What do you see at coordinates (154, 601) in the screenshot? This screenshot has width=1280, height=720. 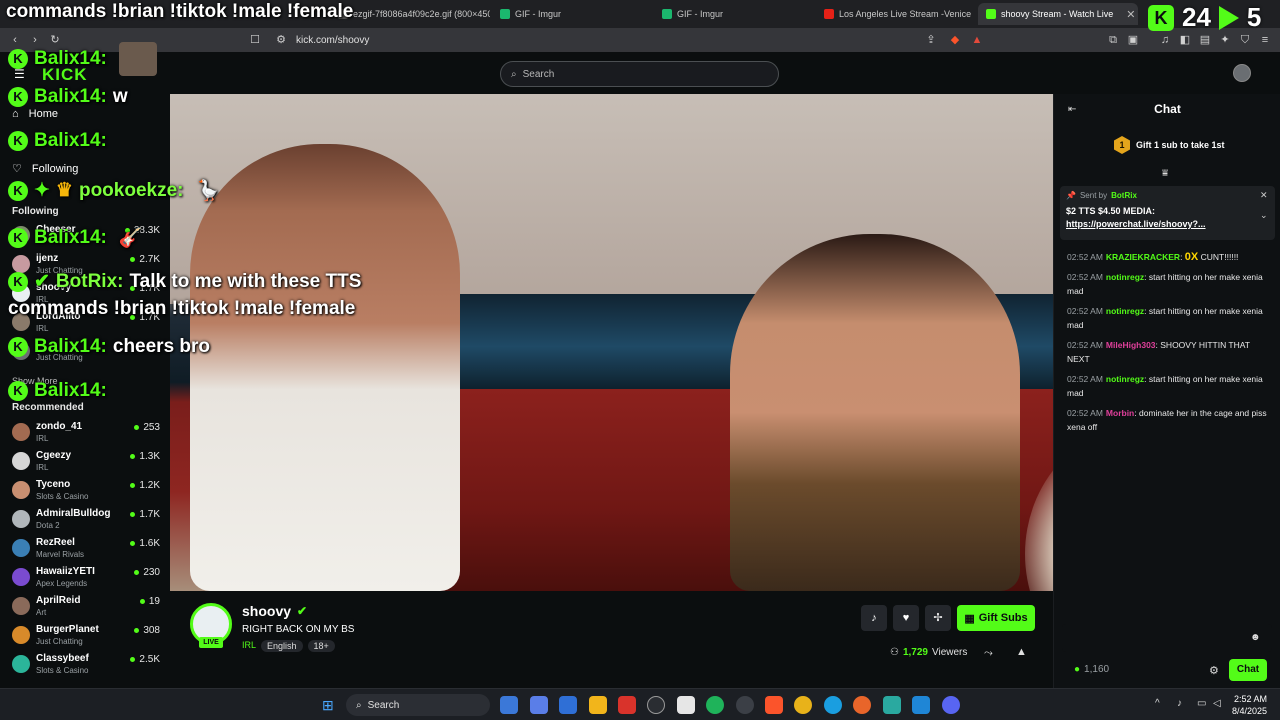 I see `viewer-count: 19` at bounding box center [154, 601].